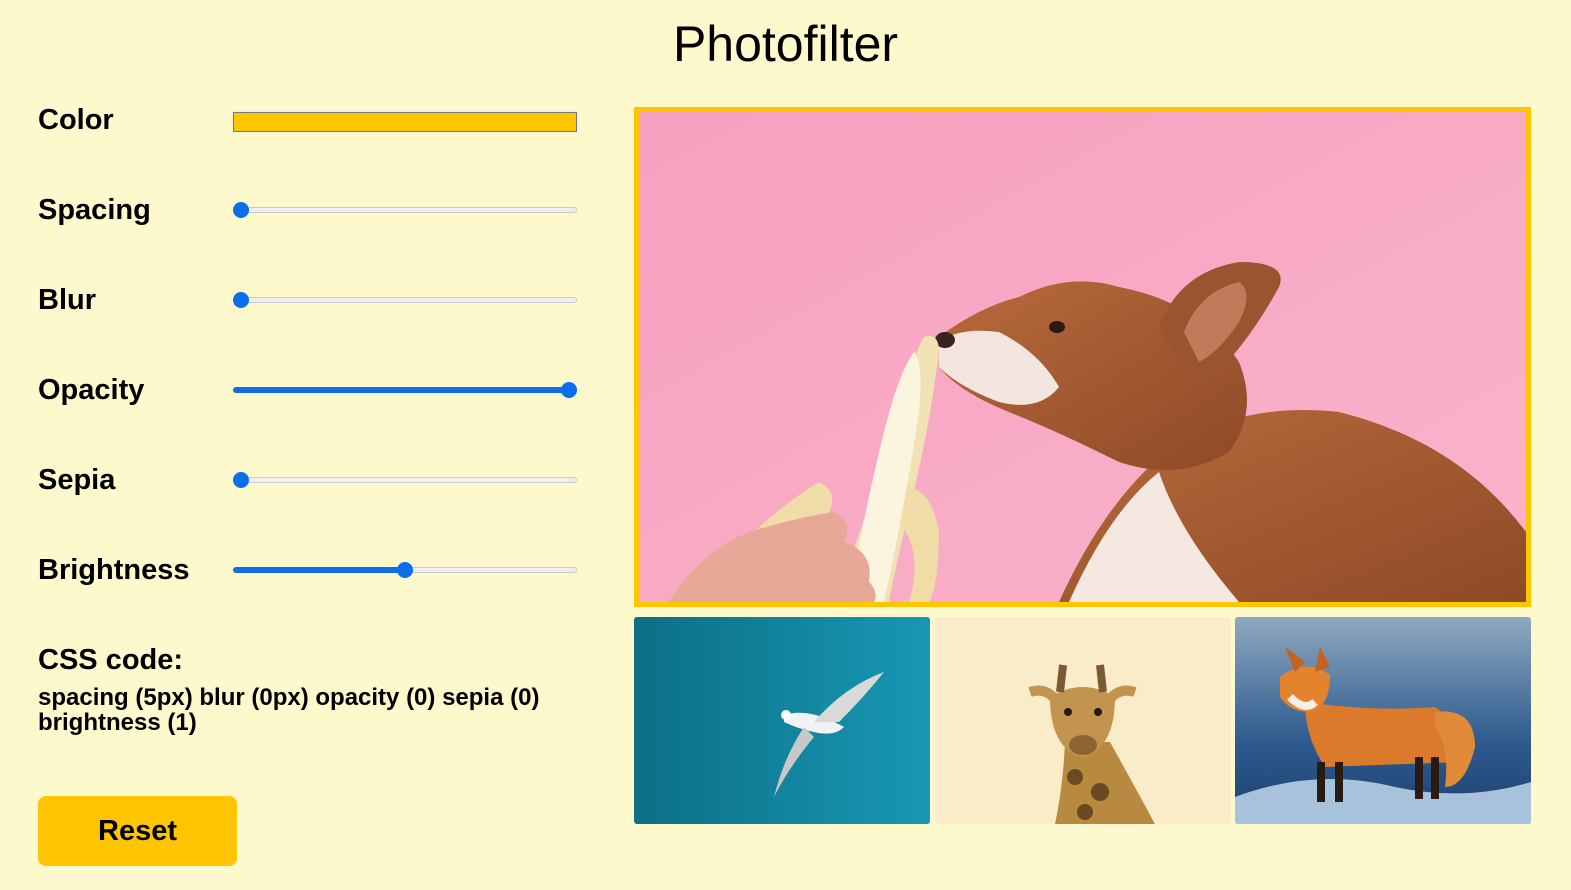 The height and width of the screenshot is (890, 1571). Describe the element at coordinates (114, 570) in the screenshot. I see `brightness-label: Brightness` at that location.